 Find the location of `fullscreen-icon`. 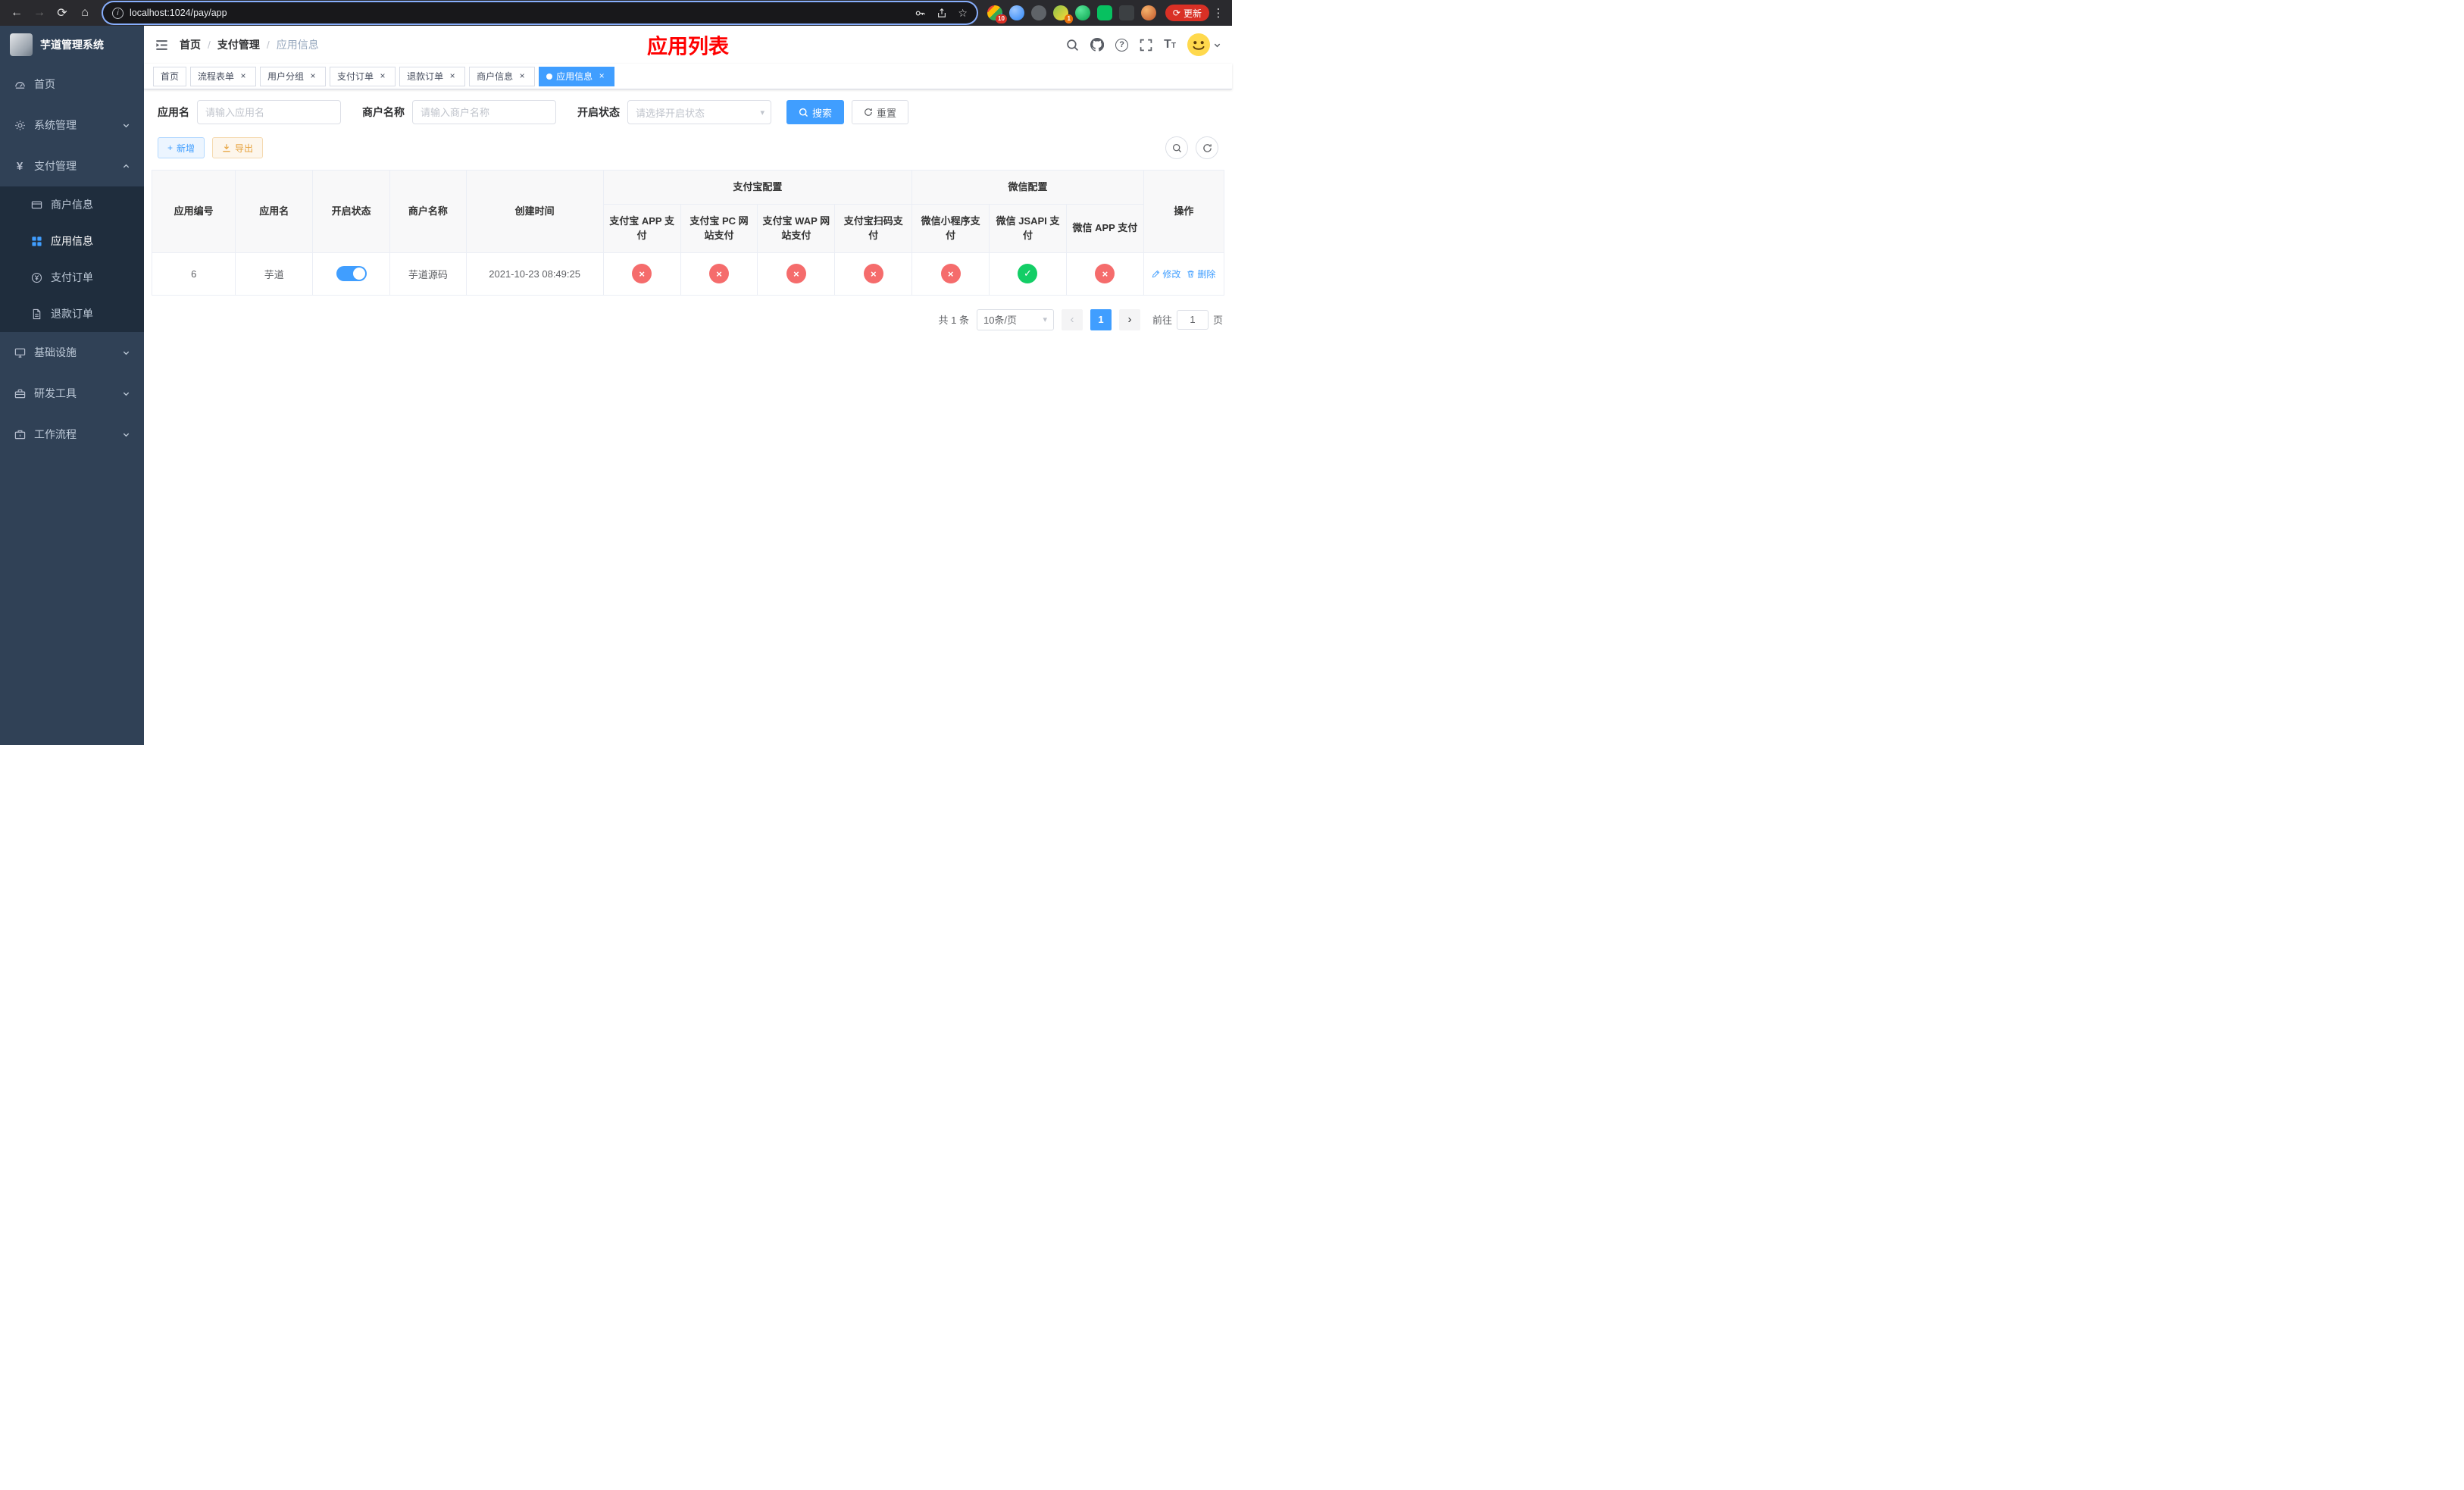

fullscreen-icon is located at coordinates (1146, 45).